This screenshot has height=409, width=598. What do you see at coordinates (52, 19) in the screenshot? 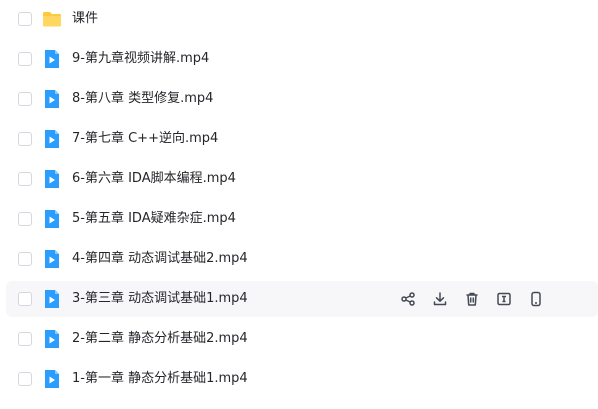
I see `folder-icon` at bounding box center [52, 19].